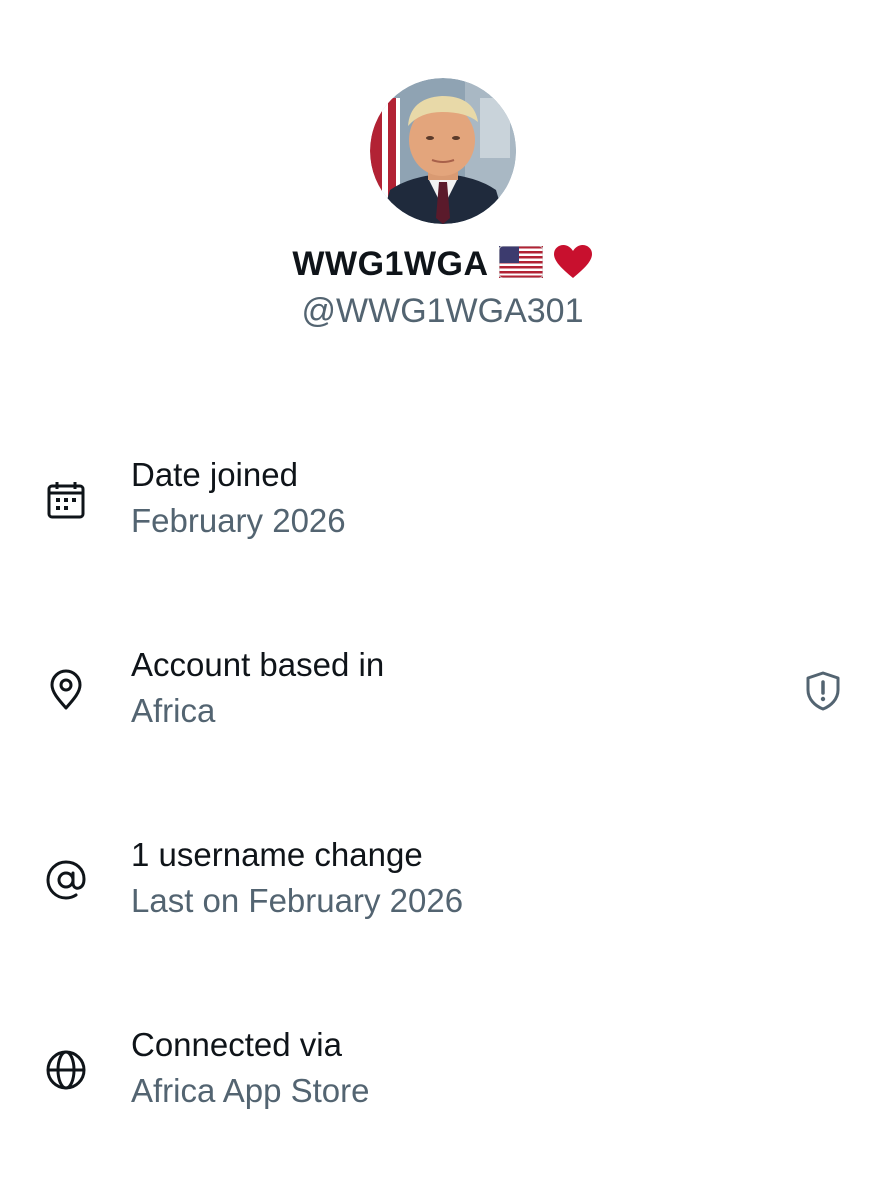  I want to click on avatar, so click(443, 151).